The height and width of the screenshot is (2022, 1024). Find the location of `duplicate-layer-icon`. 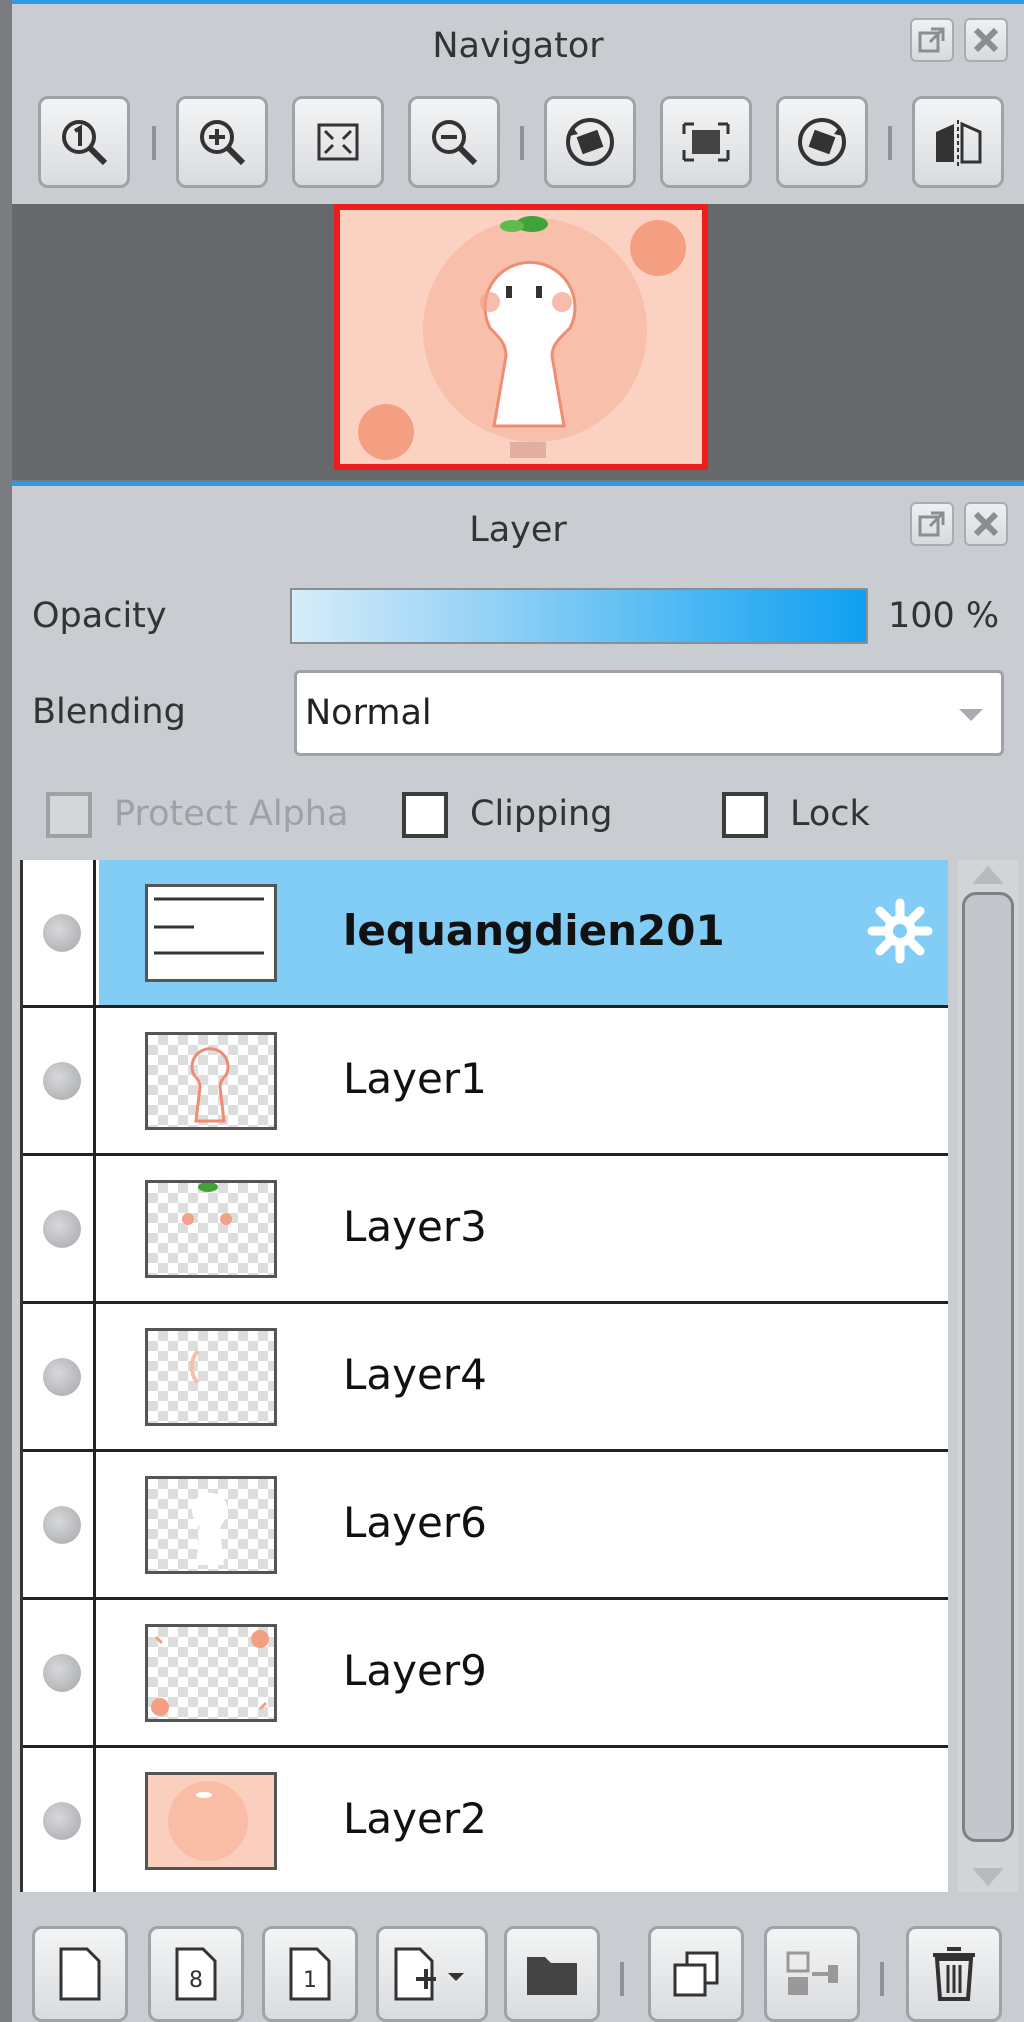

duplicate-layer-icon is located at coordinates (696, 1974).